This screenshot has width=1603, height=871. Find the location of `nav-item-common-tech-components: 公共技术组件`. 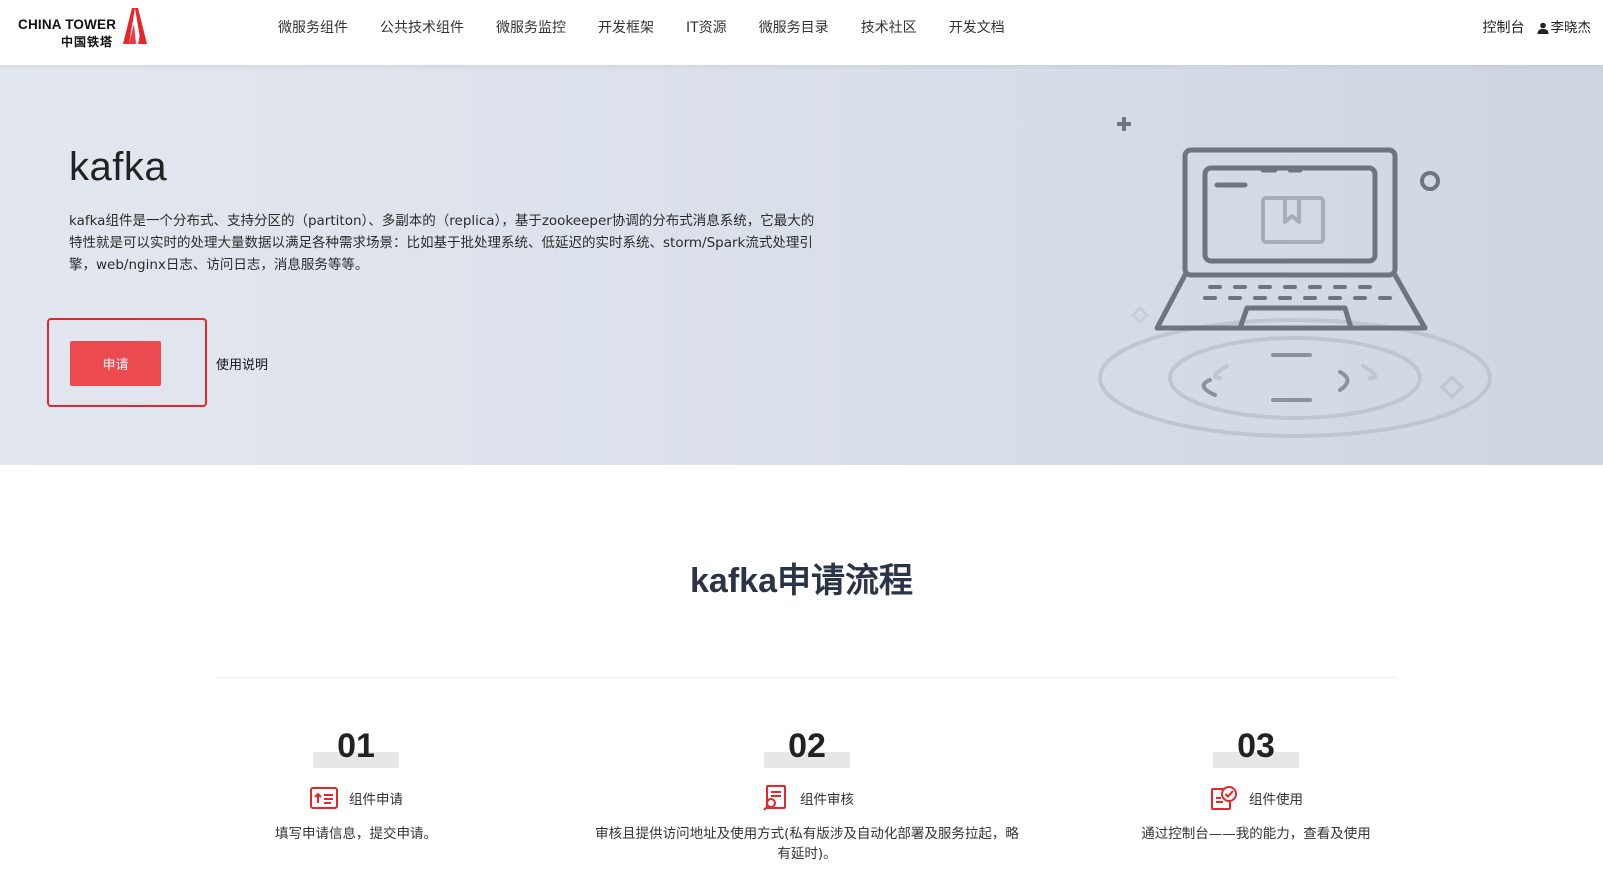

nav-item-common-tech-components: 公共技术组件 is located at coordinates (422, 28).